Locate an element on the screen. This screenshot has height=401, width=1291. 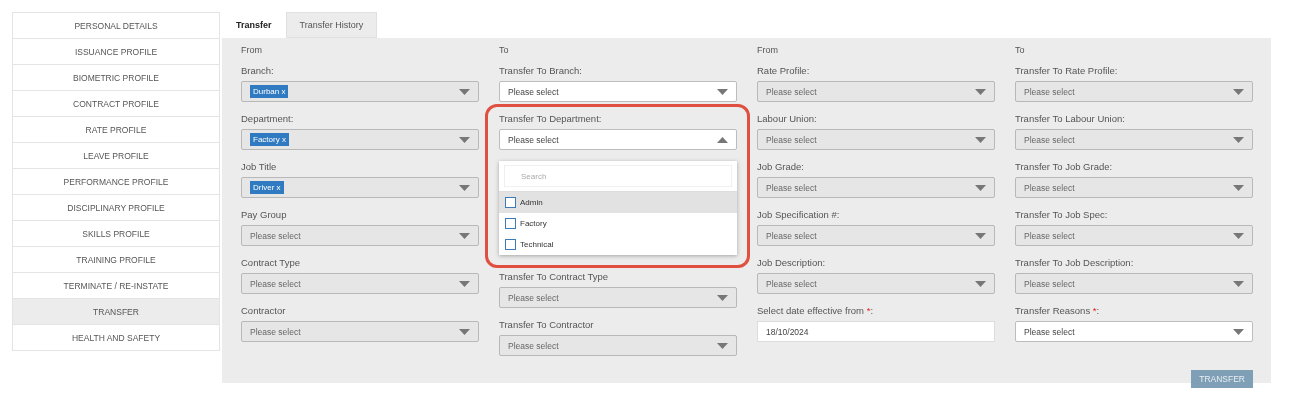
option-label: Admin is located at coordinates (531, 202).